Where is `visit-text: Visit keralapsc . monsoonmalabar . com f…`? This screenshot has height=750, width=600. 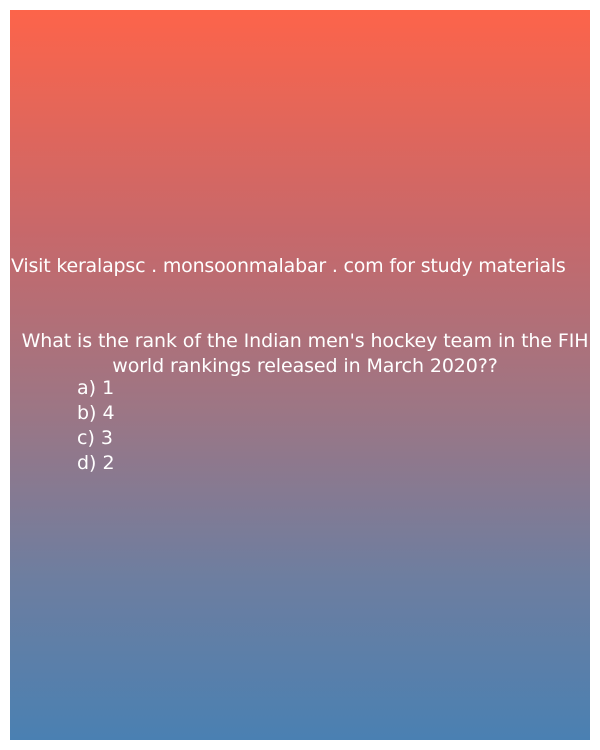
visit-text: Visit keralapsc . monsoonmalabar . com f… is located at coordinates (288, 266).